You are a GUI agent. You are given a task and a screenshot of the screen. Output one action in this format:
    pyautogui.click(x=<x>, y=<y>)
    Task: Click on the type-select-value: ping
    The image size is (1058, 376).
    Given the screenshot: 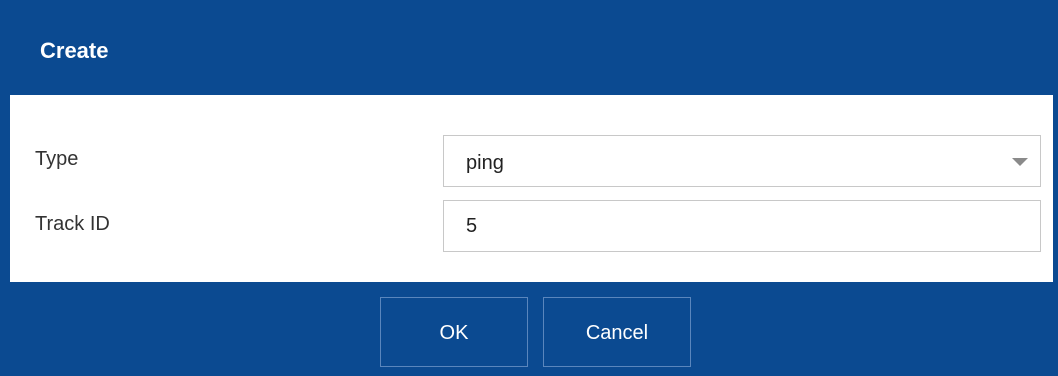 What is the action you would take?
    pyautogui.click(x=485, y=163)
    